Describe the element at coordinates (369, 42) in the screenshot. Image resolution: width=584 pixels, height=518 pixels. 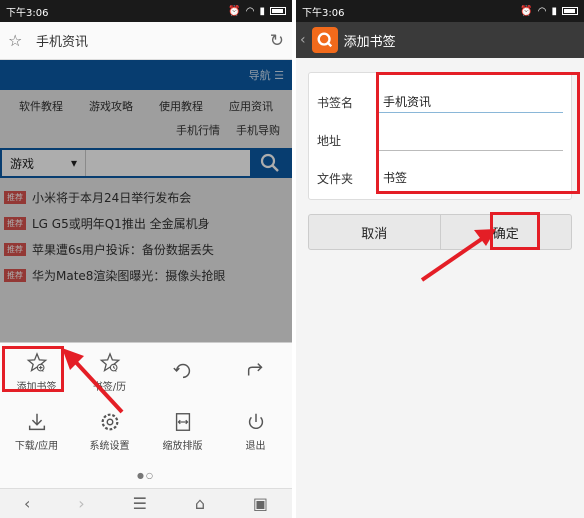
I see `dialog-title: 添加书签` at that location.